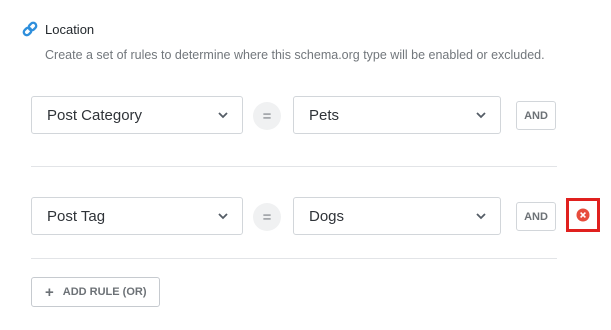 This screenshot has width=611, height=330. I want to click on rule-param-value: Post Tag, so click(76, 216).